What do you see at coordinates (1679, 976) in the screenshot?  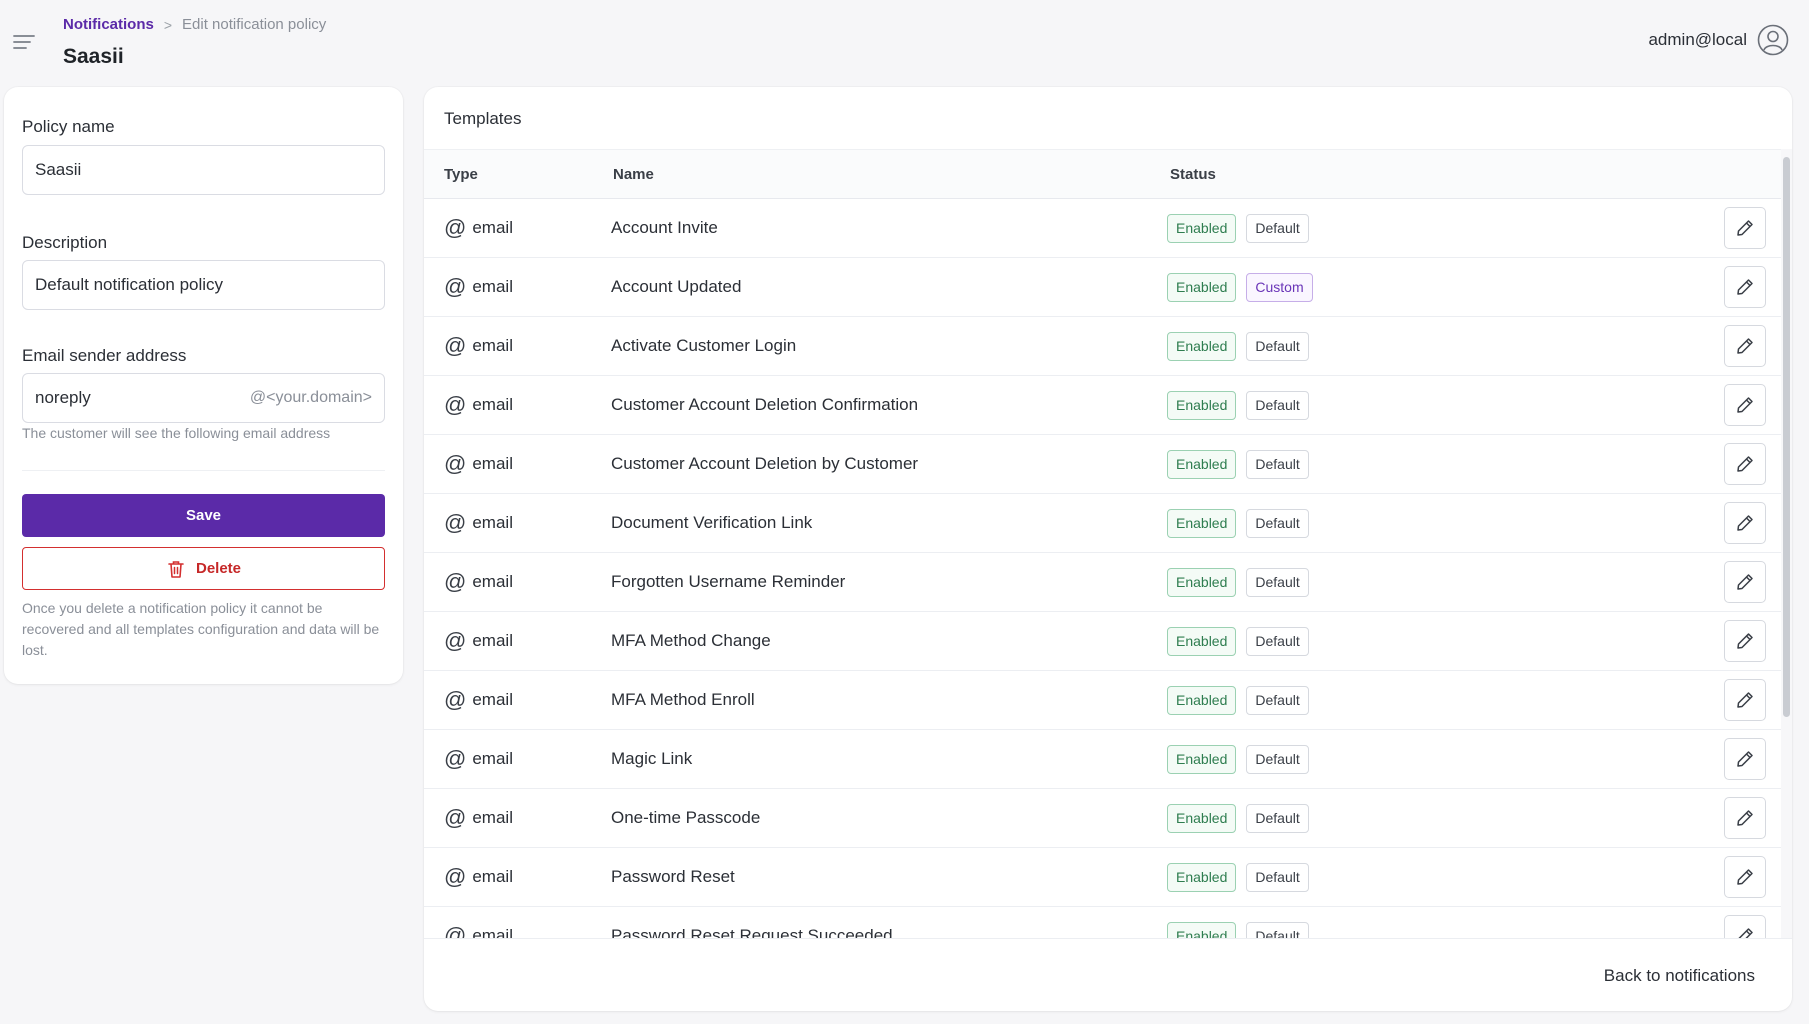 I see `back-to-notifications-link: Back to notifications` at bounding box center [1679, 976].